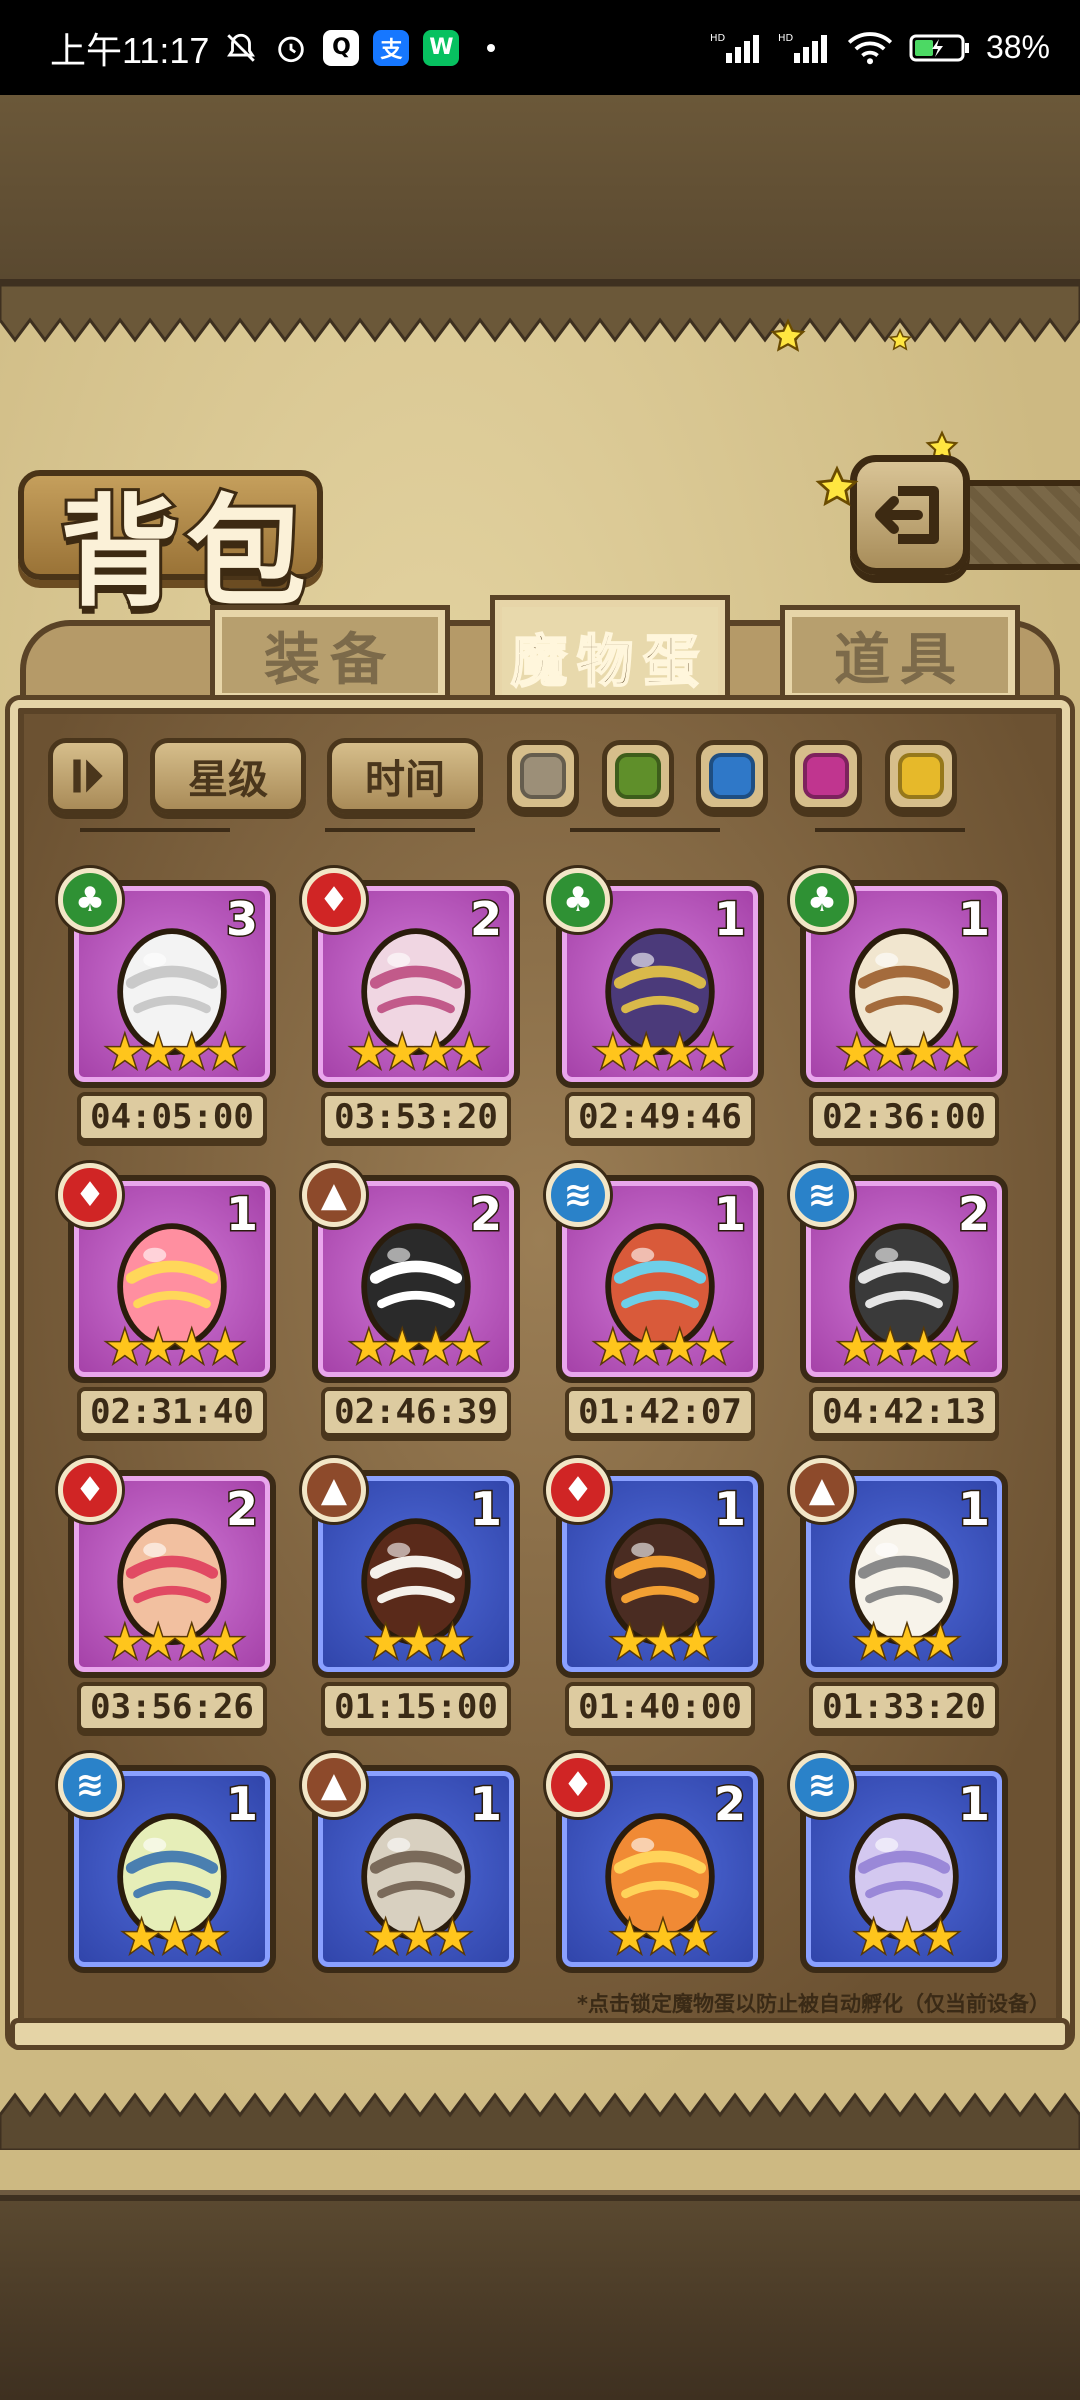 This screenshot has height=2400, width=1080. I want to click on panel-footer, so click(540, 2034).